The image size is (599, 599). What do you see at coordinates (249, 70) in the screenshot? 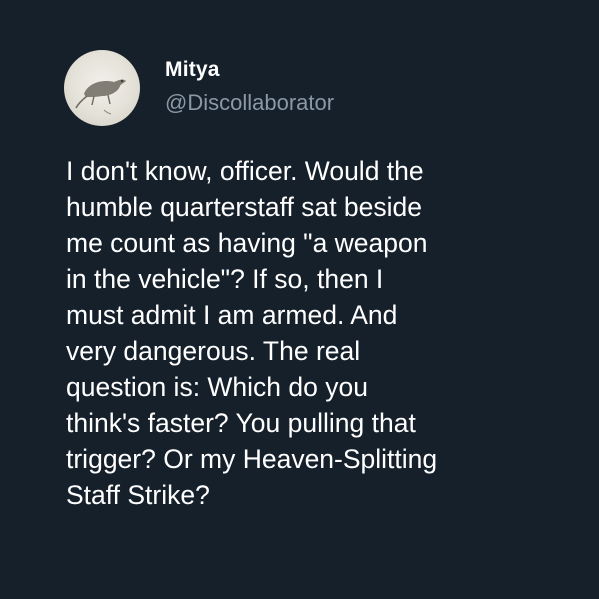
I see `display-name: Mitya` at bounding box center [249, 70].